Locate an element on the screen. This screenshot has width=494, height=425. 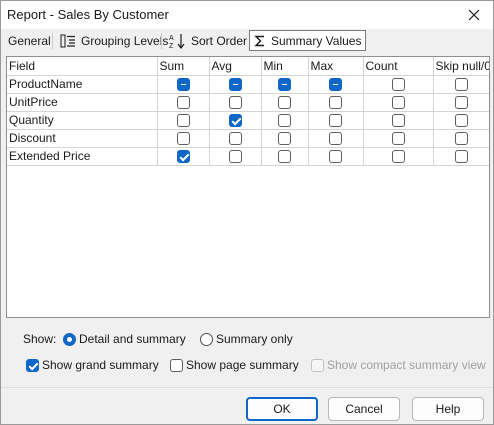
tab-general-label: General is located at coordinates (29, 40).